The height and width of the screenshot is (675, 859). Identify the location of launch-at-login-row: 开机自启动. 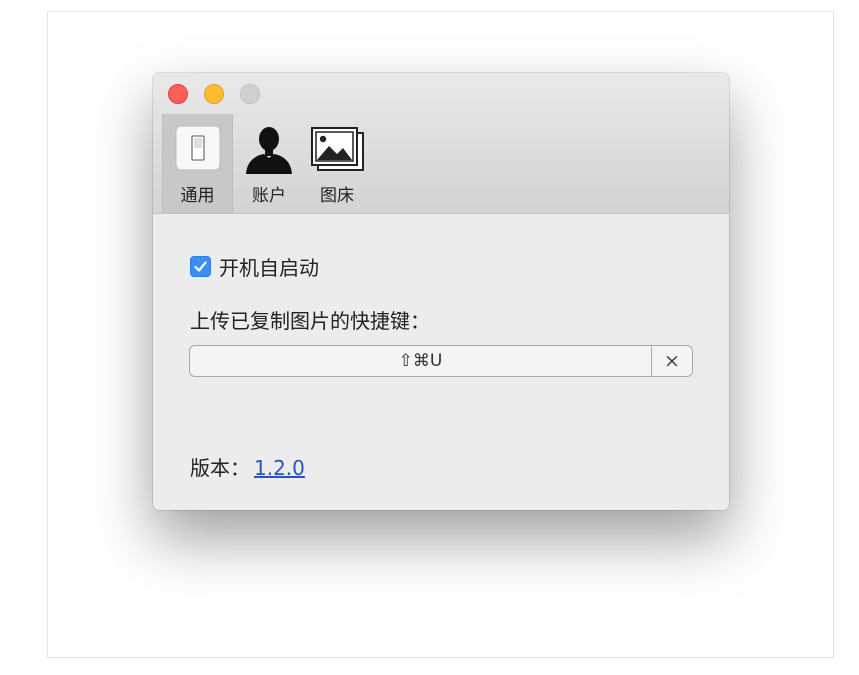
(254, 267).